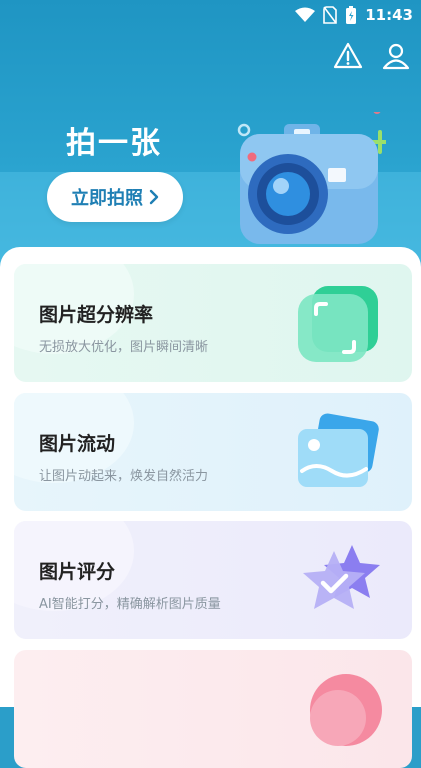  Describe the element at coordinates (348, 56) in the screenshot. I see `warning-icon` at that location.